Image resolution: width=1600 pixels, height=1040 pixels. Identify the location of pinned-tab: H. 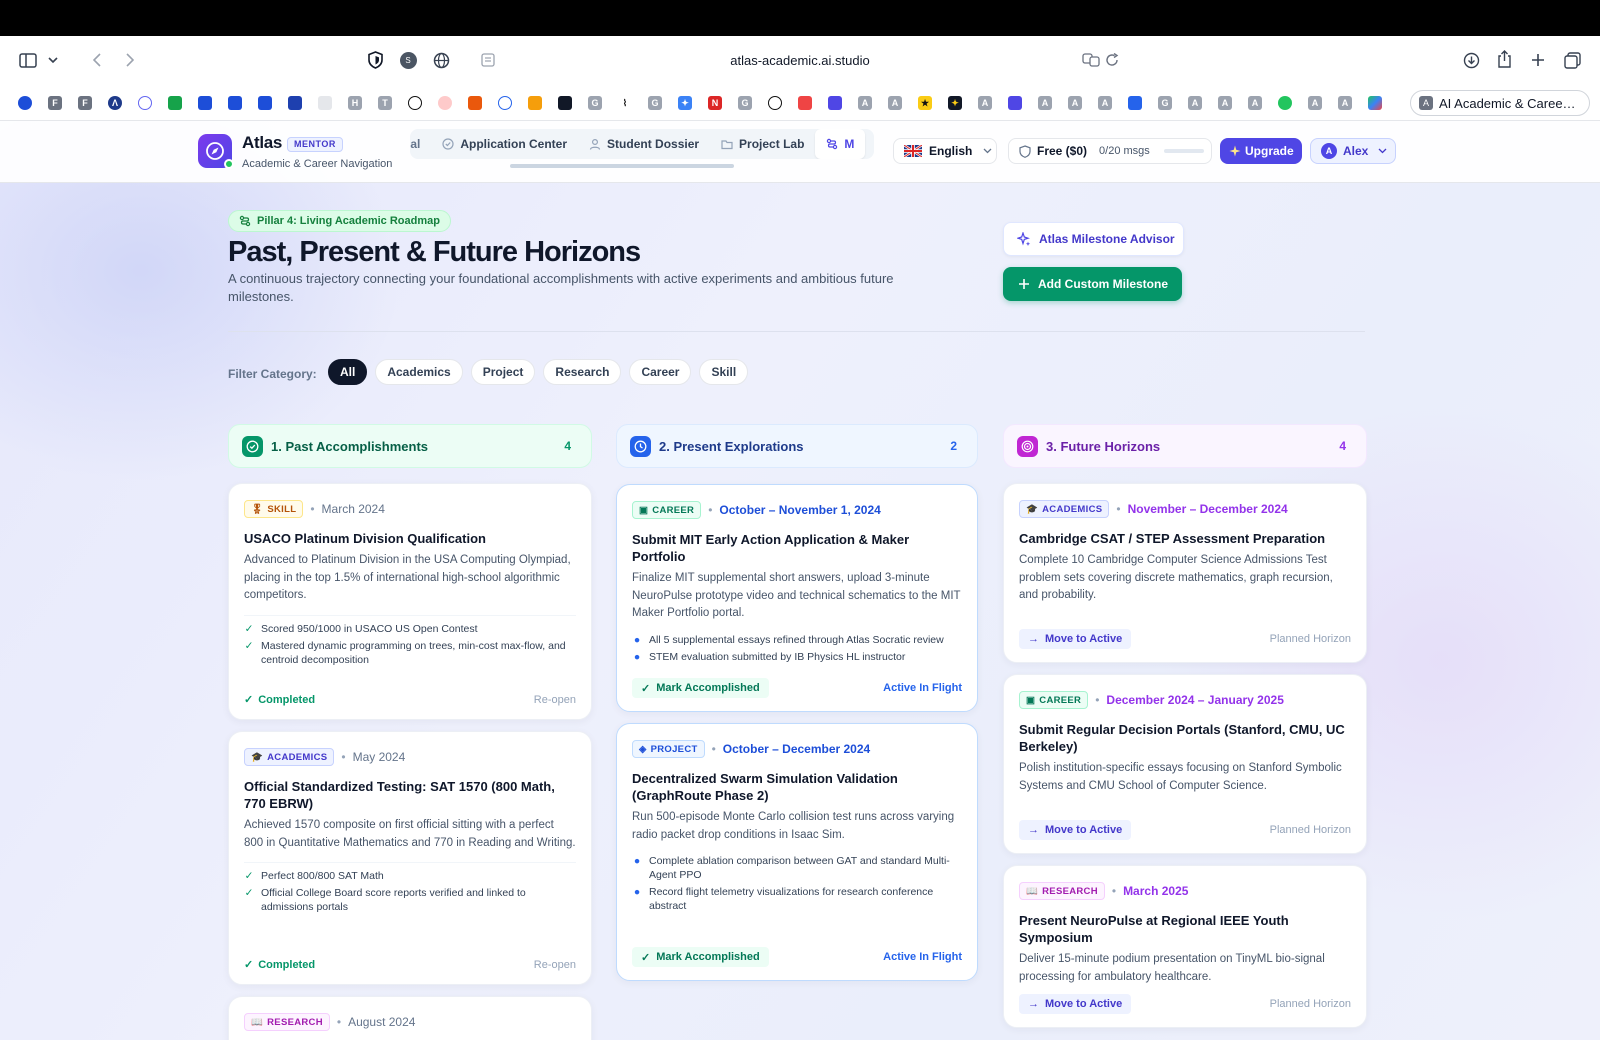
(355, 103).